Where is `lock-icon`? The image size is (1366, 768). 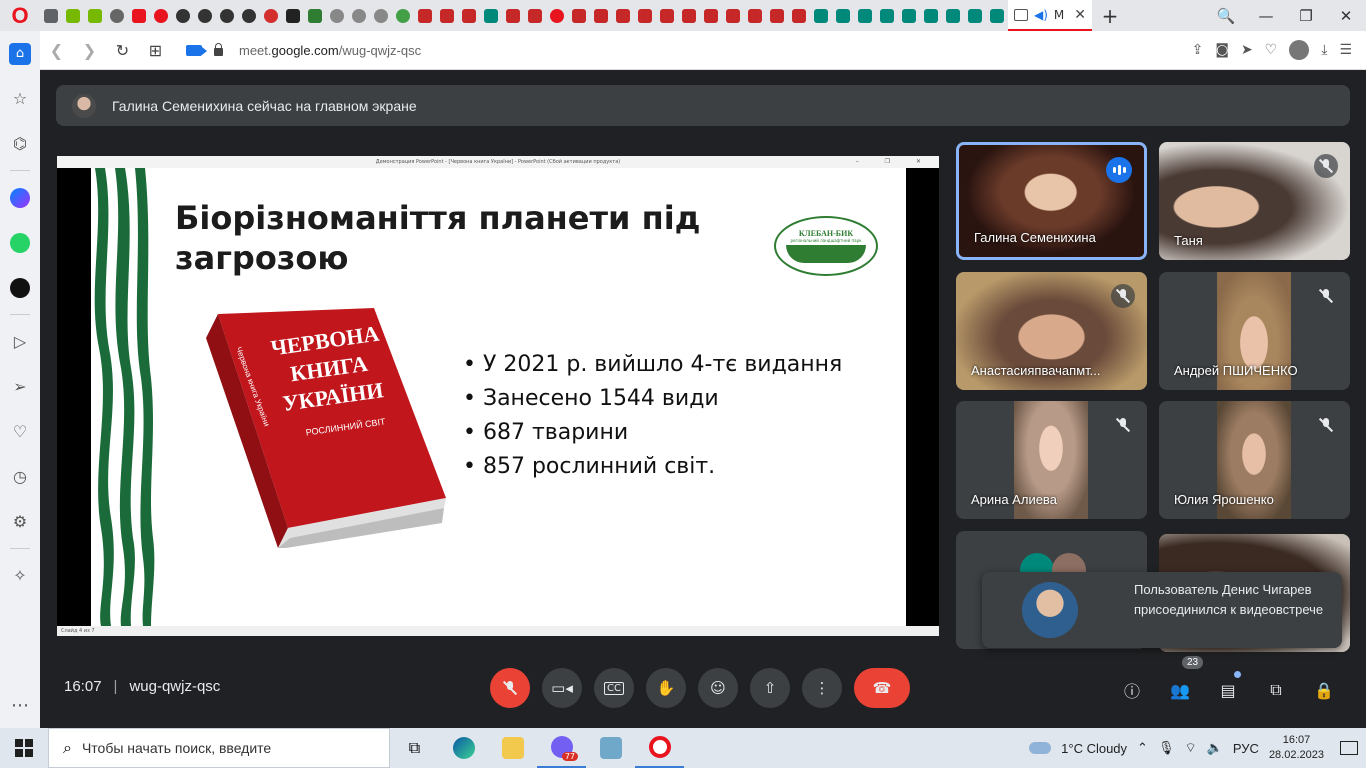
lock-icon is located at coordinates (218, 49).